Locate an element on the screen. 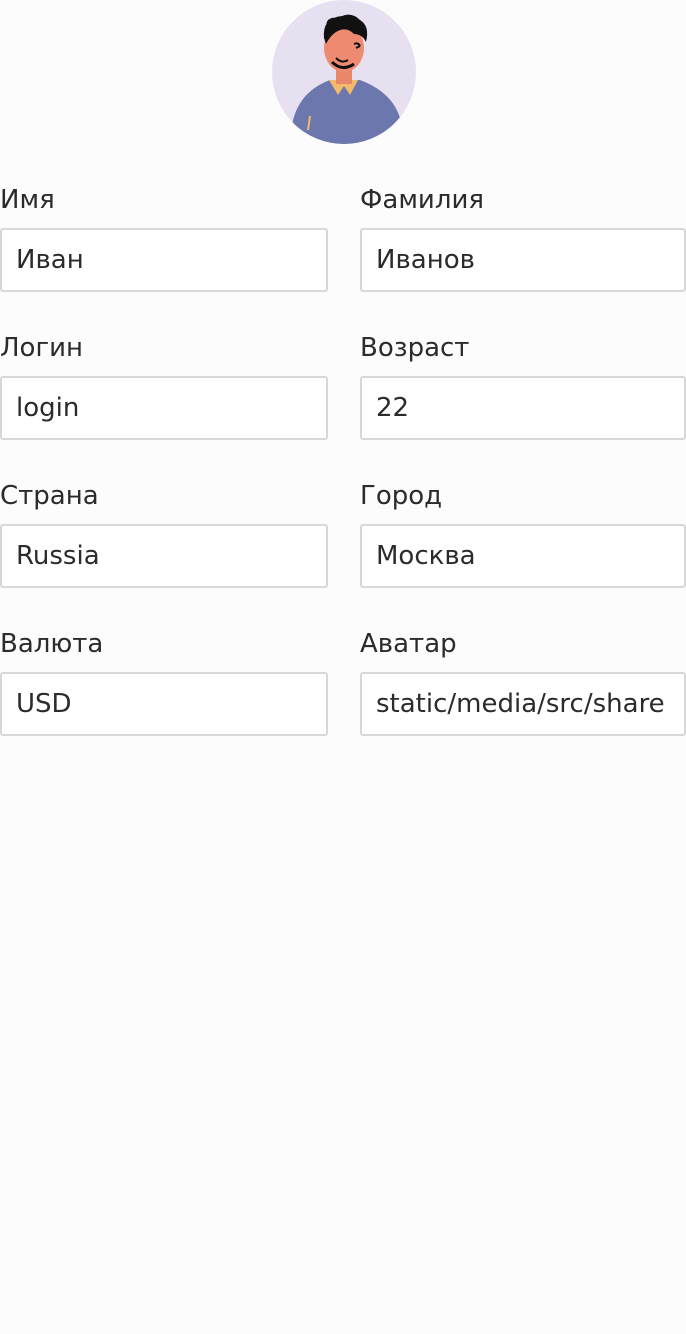 This screenshot has width=686, height=1334. avatar-url-field-group: Аватар is located at coordinates (523, 681).